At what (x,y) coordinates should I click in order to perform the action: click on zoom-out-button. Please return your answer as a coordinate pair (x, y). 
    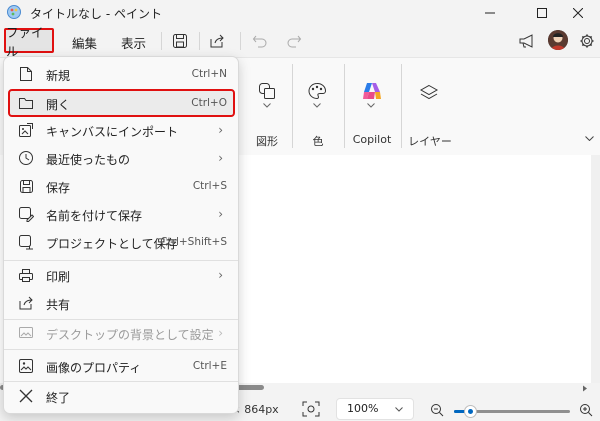
    Looking at the image, I should click on (437, 410).